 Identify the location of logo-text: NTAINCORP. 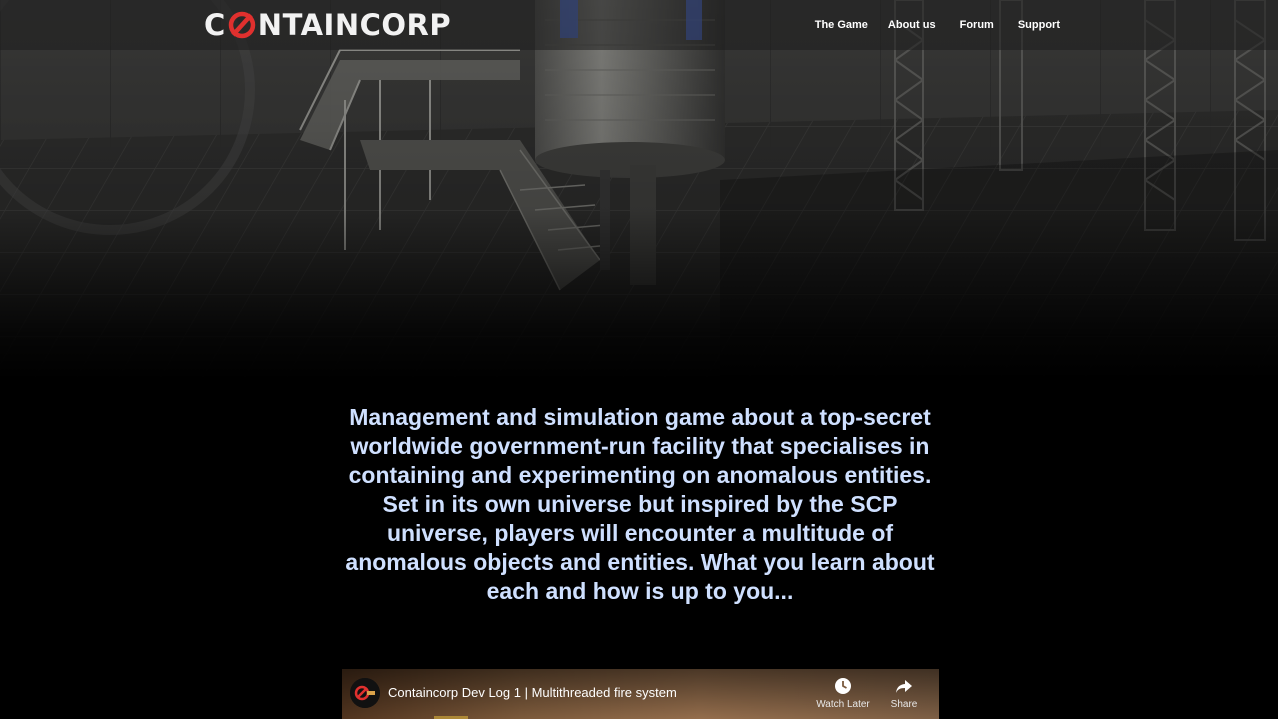
(354, 25).